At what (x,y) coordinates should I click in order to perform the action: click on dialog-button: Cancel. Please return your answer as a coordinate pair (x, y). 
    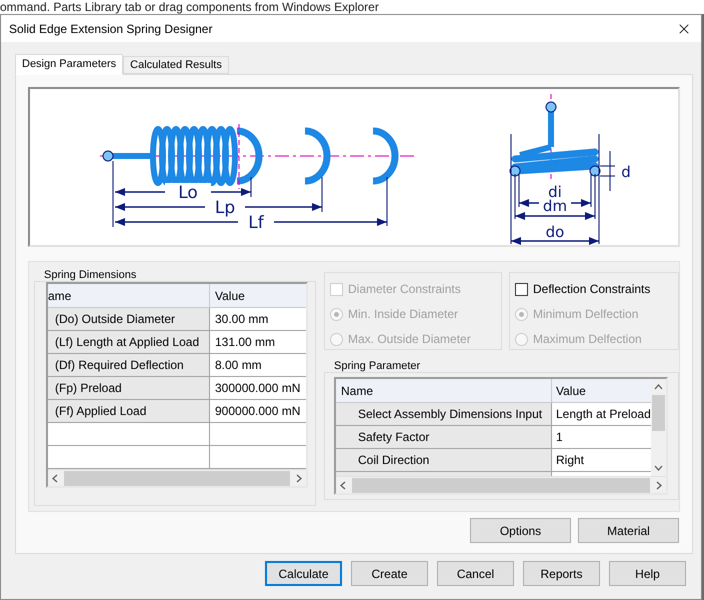
    Looking at the image, I should click on (475, 573).